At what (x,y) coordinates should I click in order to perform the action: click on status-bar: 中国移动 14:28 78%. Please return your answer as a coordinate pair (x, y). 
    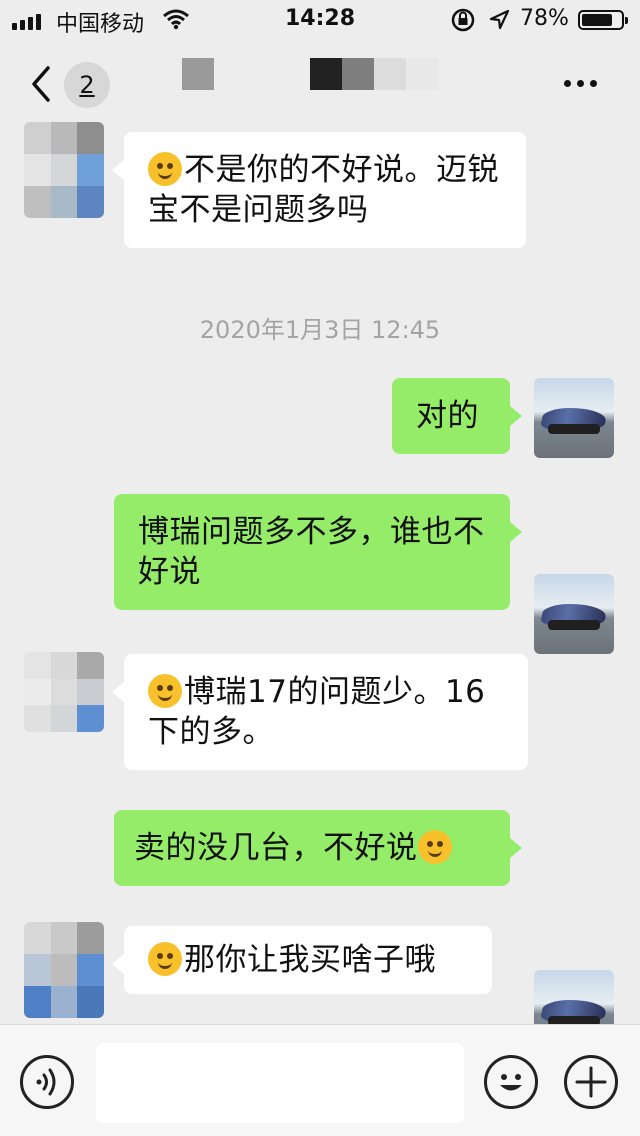
    Looking at the image, I should click on (320, 20).